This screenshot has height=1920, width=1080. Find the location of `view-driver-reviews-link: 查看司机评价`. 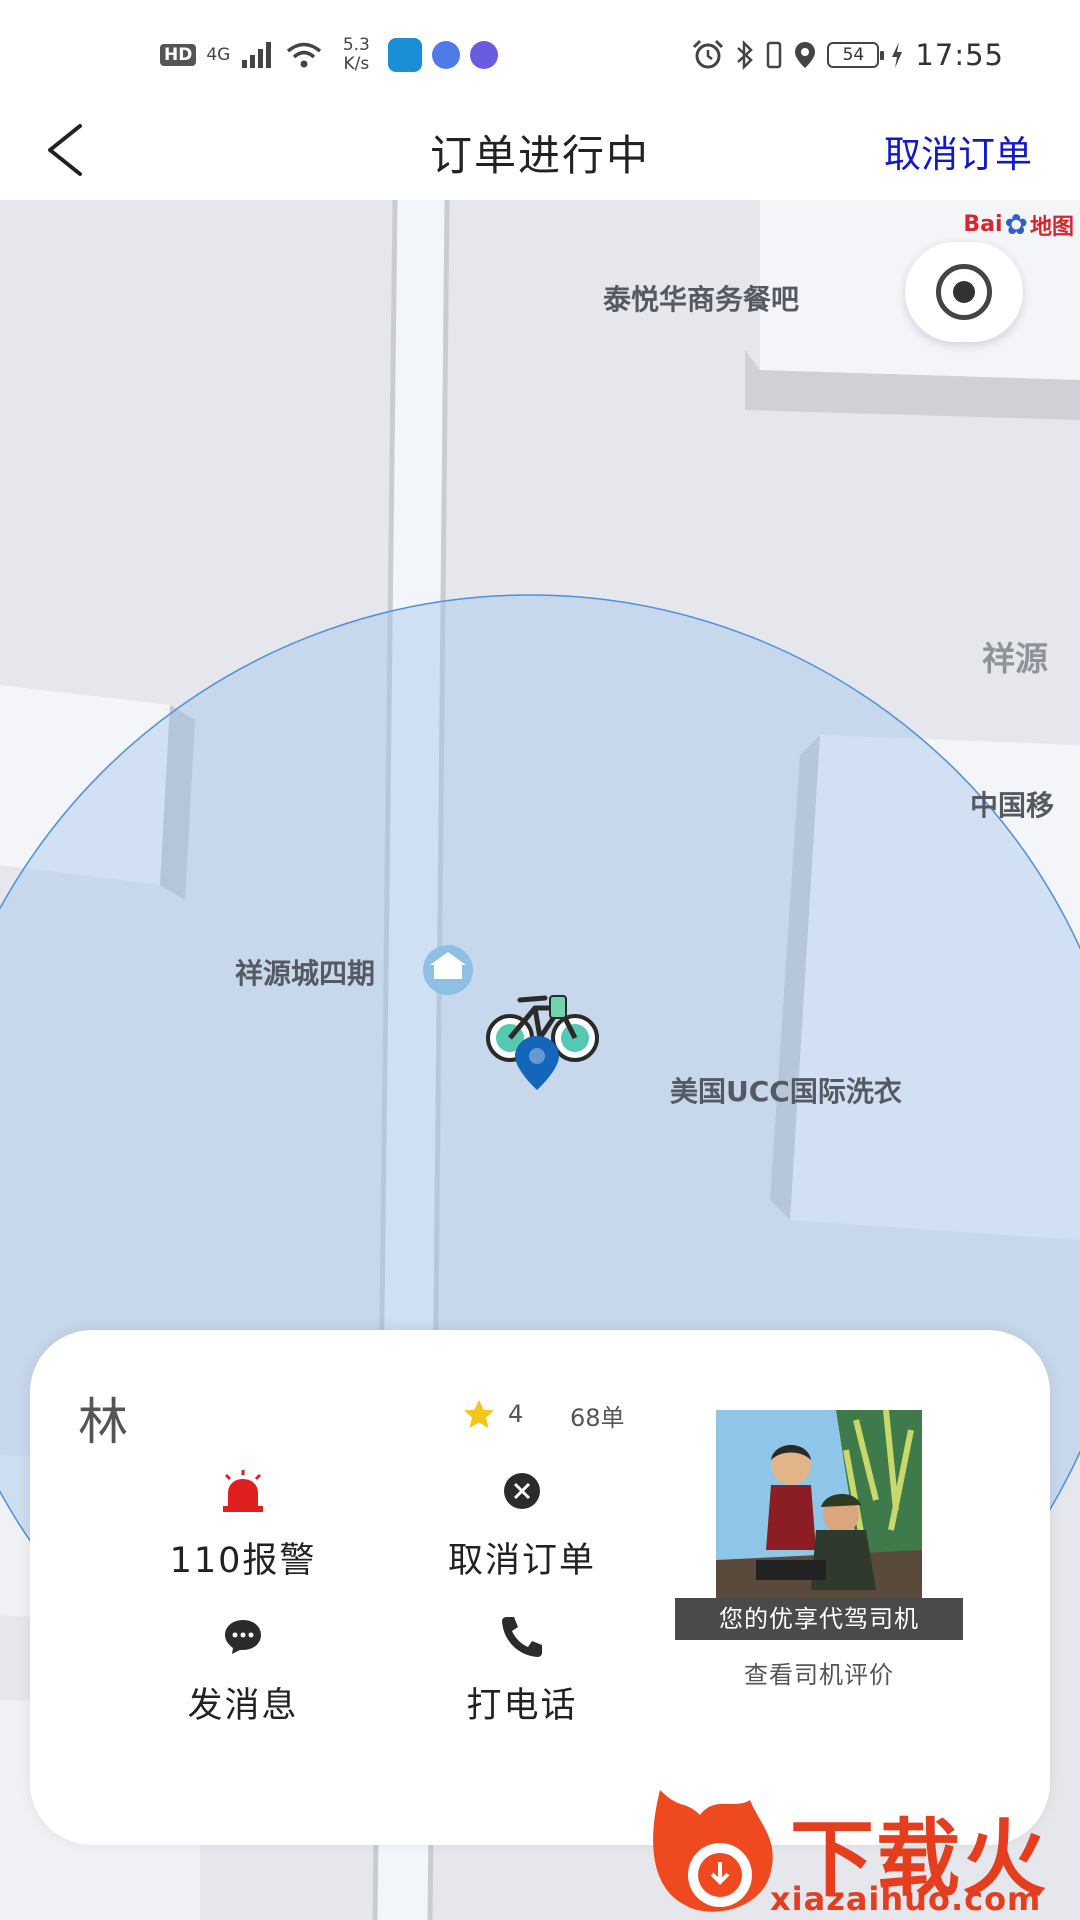

view-driver-reviews-link: 查看司机评价 is located at coordinates (819, 1672).